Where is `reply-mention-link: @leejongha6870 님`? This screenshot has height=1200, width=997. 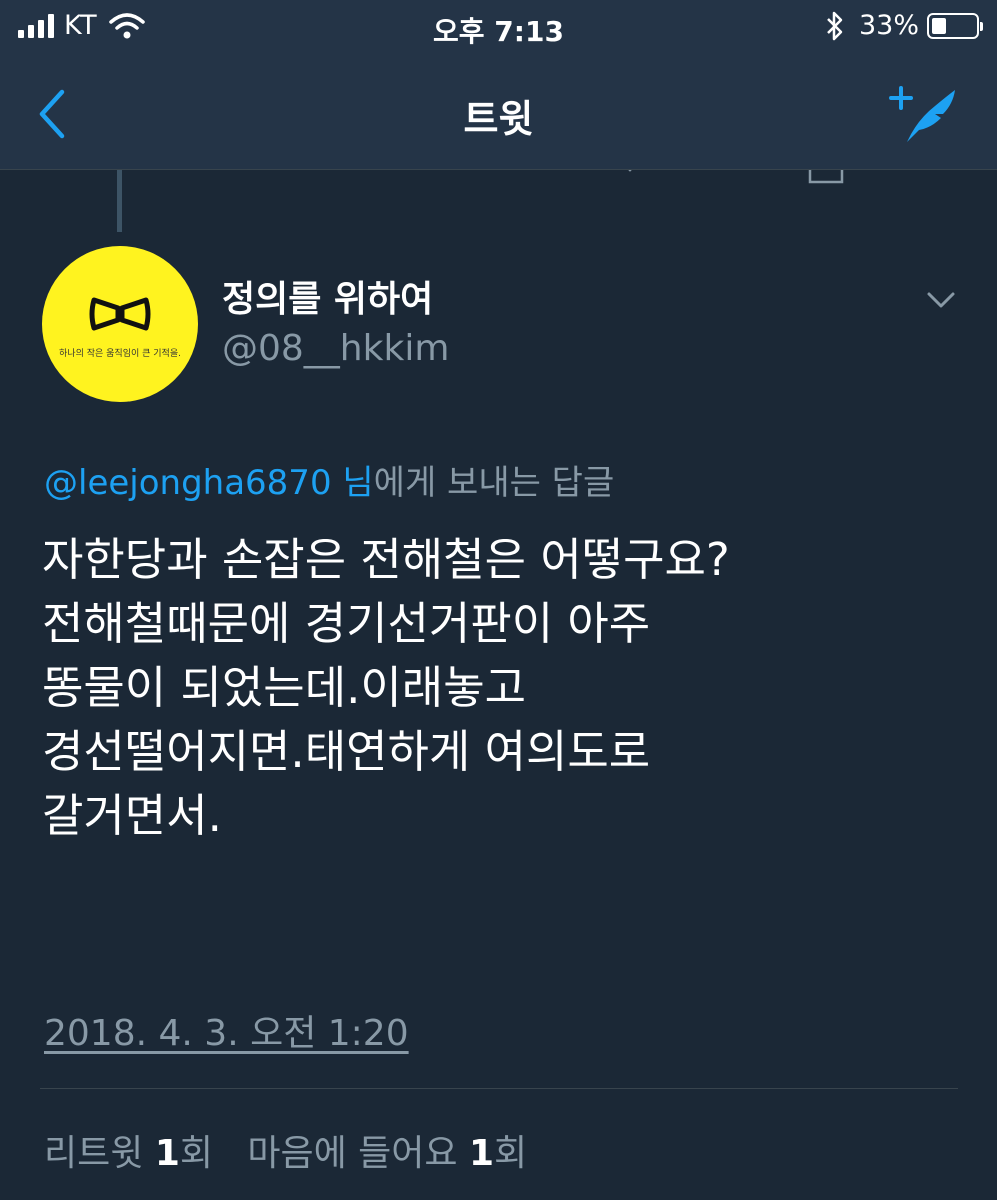 reply-mention-link: @leejongha6870 님 is located at coordinates (209, 483).